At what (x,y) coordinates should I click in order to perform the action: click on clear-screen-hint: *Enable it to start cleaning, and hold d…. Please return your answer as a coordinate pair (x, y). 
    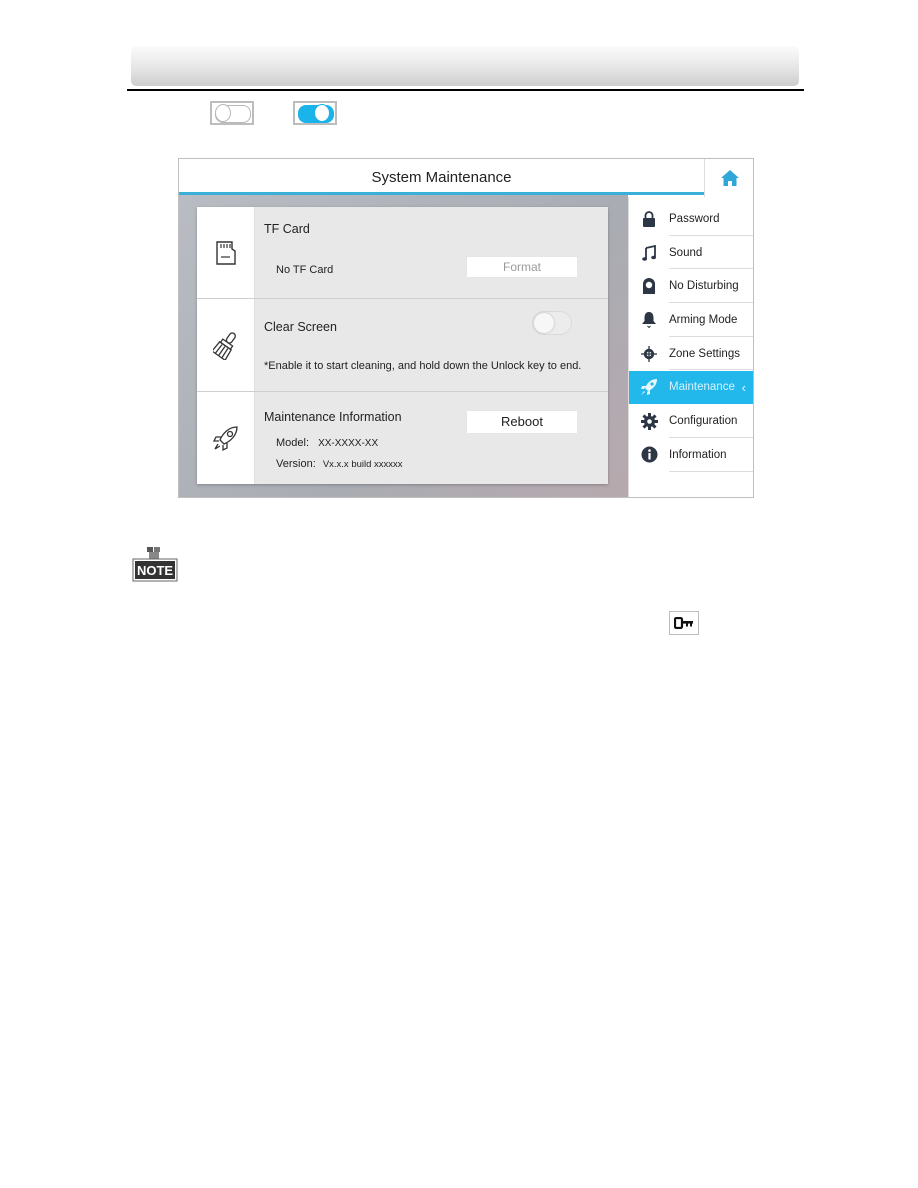
    Looking at the image, I should click on (423, 366).